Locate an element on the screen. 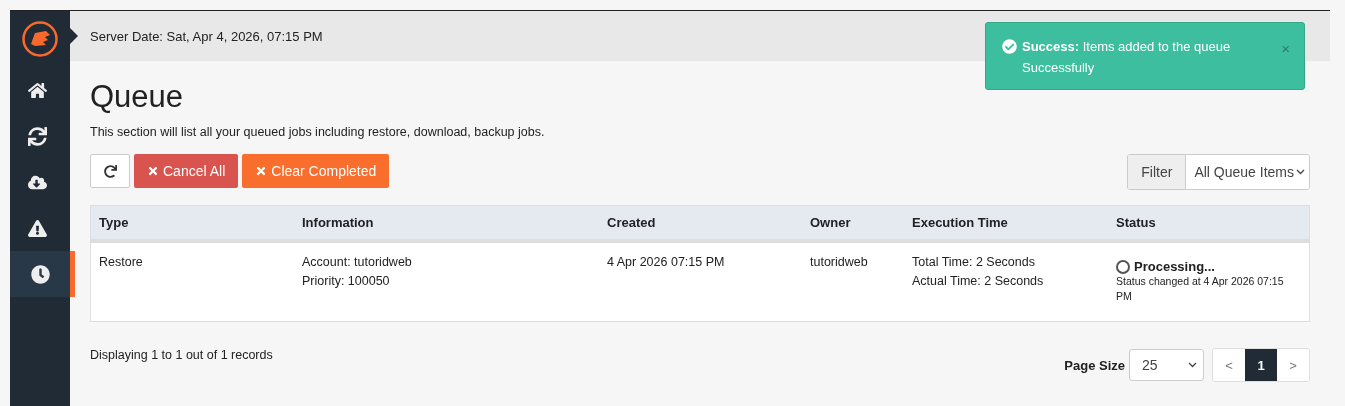  refresh-button is located at coordinates (110, 171).